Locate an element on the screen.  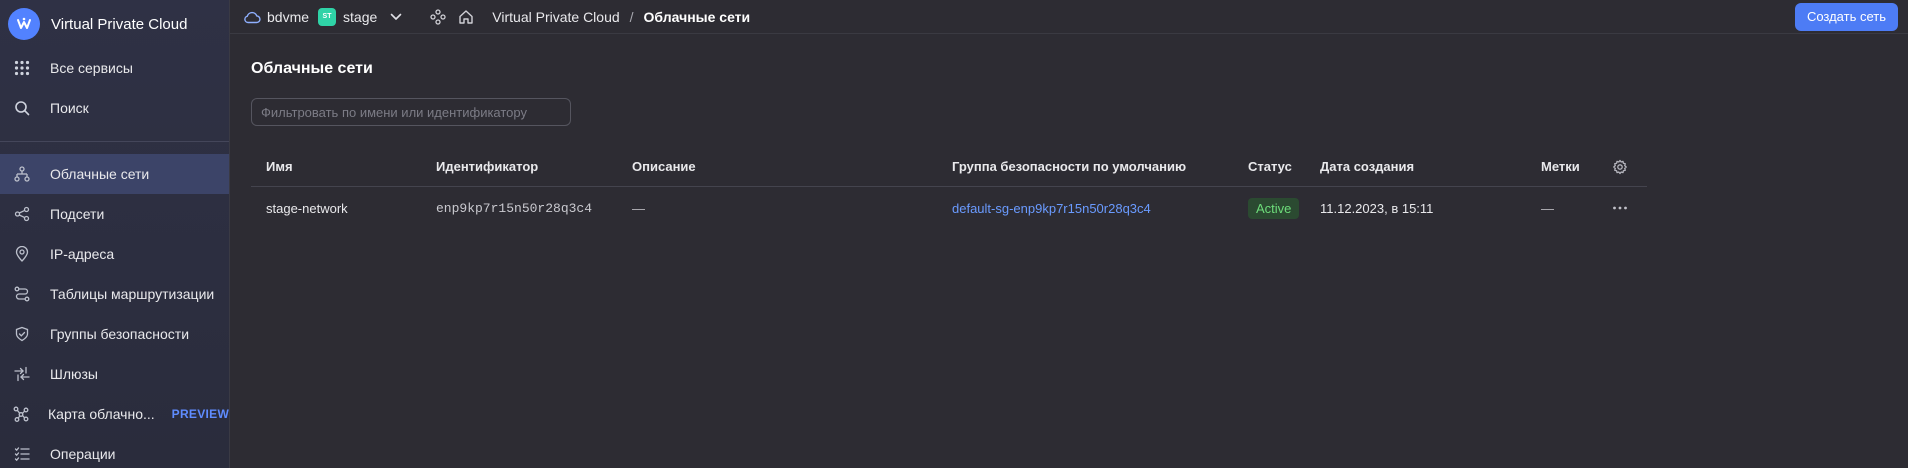
sidebar-item-all-services: Все сервисы is located at coordinates (114, 68).